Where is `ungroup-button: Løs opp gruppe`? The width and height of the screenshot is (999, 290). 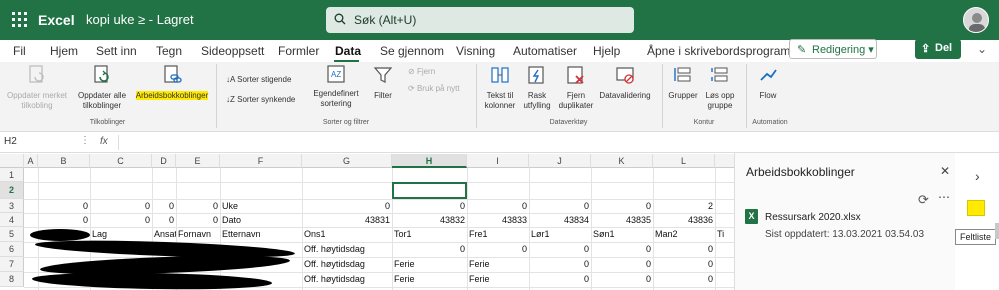
ungroup-button: Løs opp gruppe is located at coordinates (720, 87).